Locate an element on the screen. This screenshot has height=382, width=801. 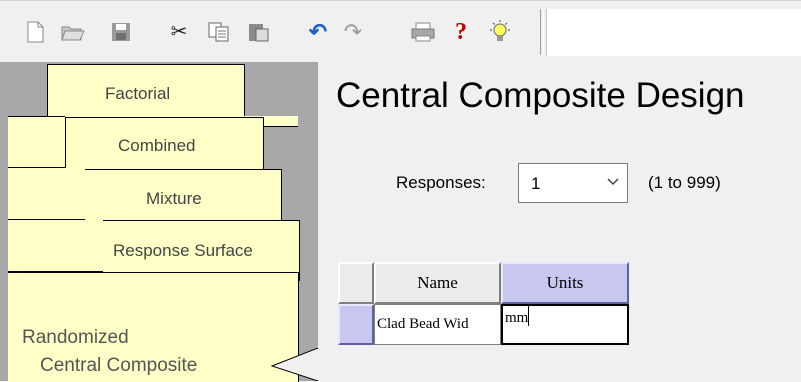
column-header-name: Name is located at coordinates (437, 283).